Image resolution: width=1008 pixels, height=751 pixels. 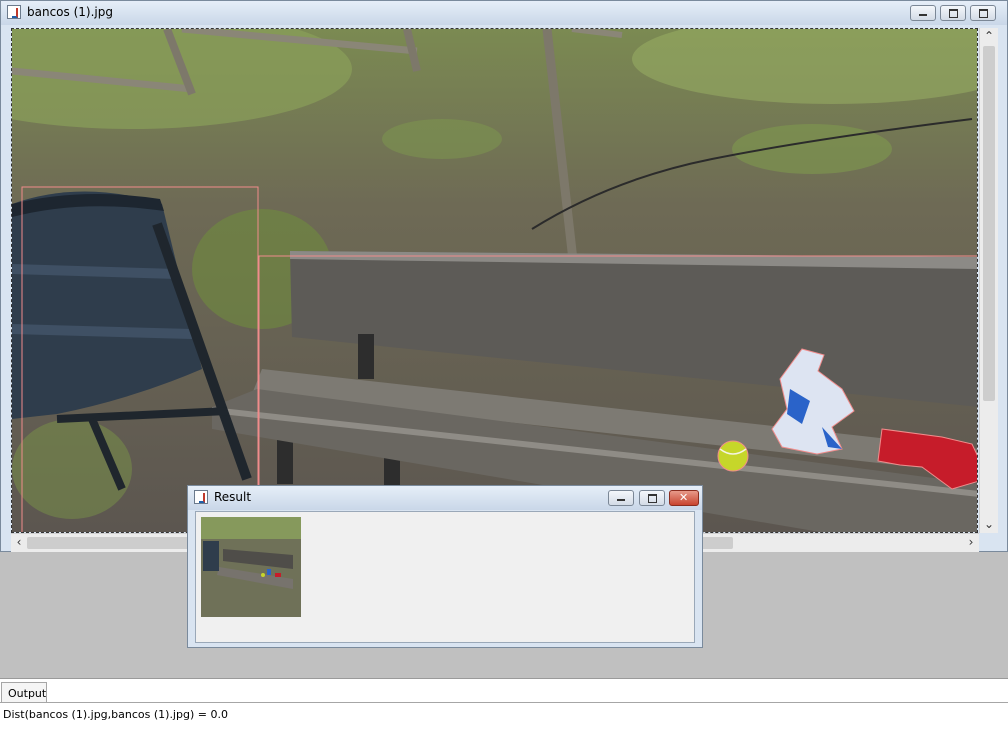 I want to click on vertical-scrollbar: ⌃ ⌄, so click(x=988, y=280).